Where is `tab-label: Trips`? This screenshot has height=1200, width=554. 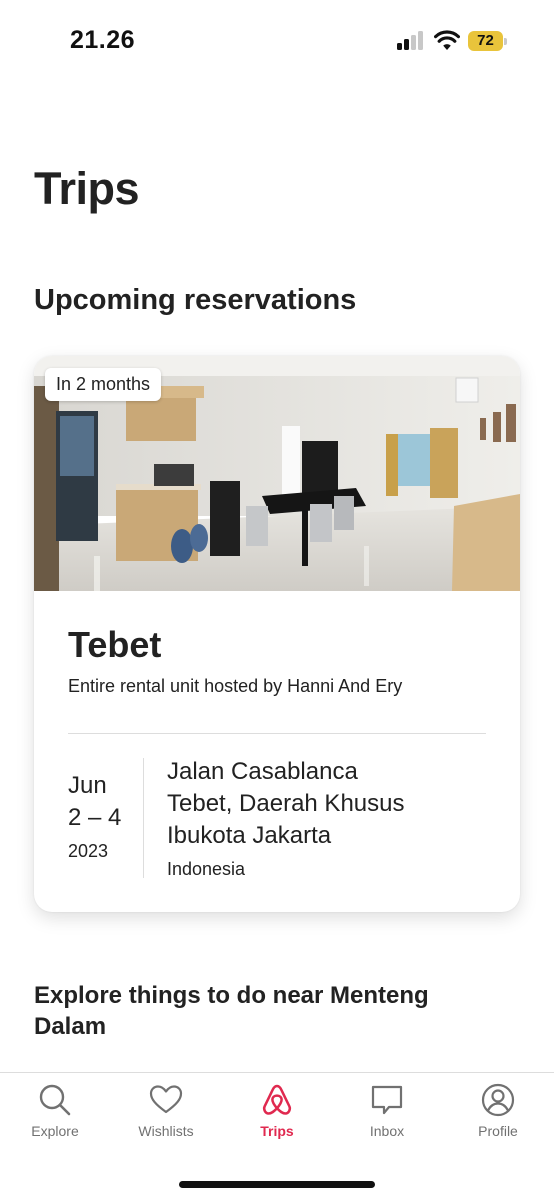 tab-label: Trips is located at coordinates (277, 1131).